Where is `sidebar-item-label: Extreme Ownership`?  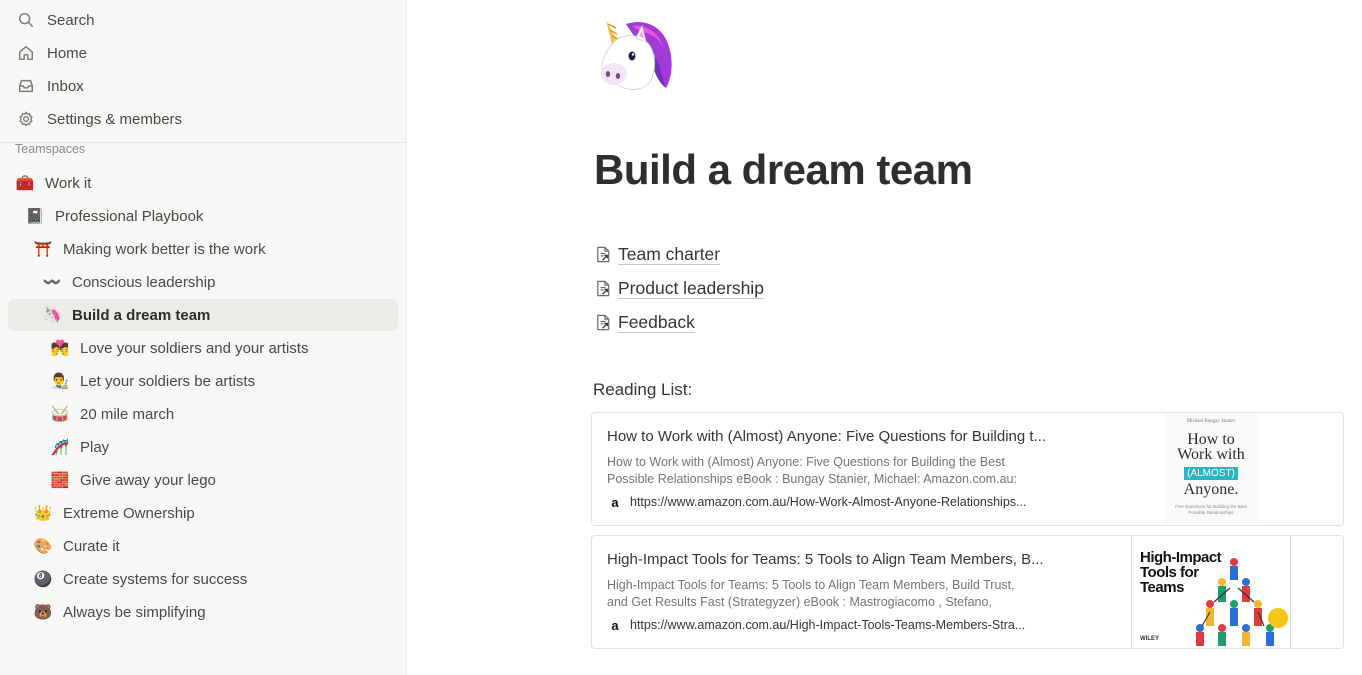 sidebar-item-label: Extreme Ownership is located at coordinates (129, 513).